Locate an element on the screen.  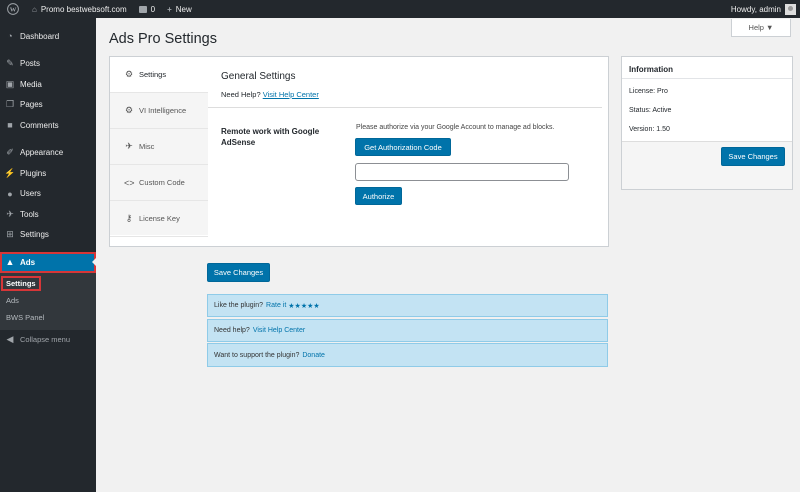
avatar is located at coordinates (790, 9).